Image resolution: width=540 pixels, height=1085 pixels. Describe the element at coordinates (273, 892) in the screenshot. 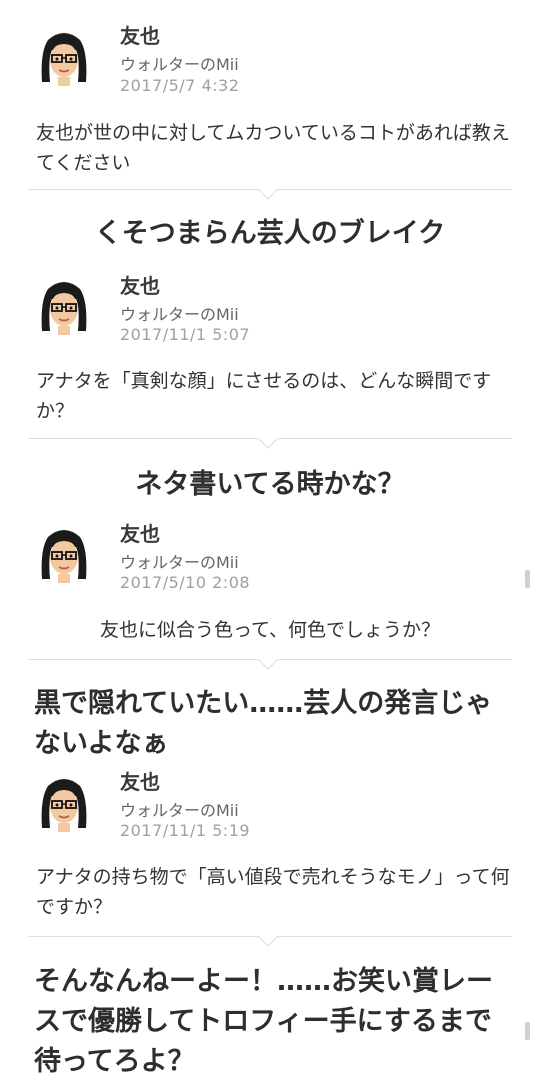

I see `question-text: アナタの持ち物で「高い値段で売れそうなモノ」って何ですか？` at that location.